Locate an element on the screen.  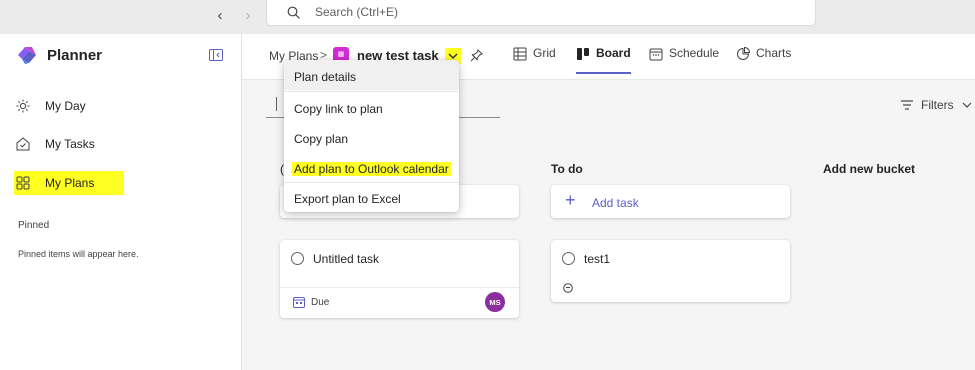
sidebar-item-my-tasks: My Tasks is located at coordinates (121, 144).